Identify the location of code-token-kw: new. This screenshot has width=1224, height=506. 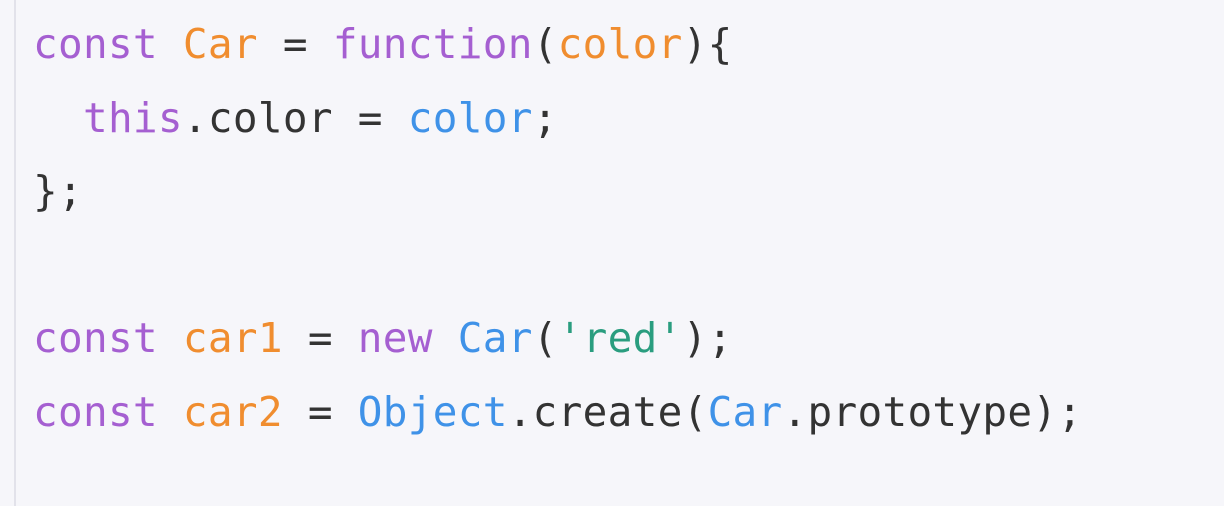
(395, 338).